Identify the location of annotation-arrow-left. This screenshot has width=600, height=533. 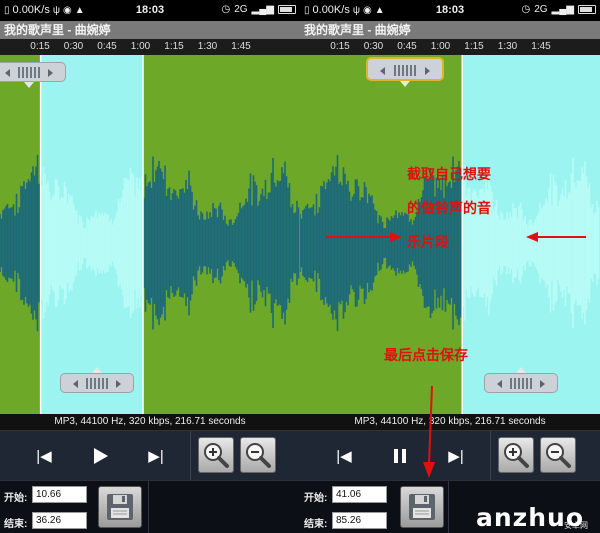
(556, 237).